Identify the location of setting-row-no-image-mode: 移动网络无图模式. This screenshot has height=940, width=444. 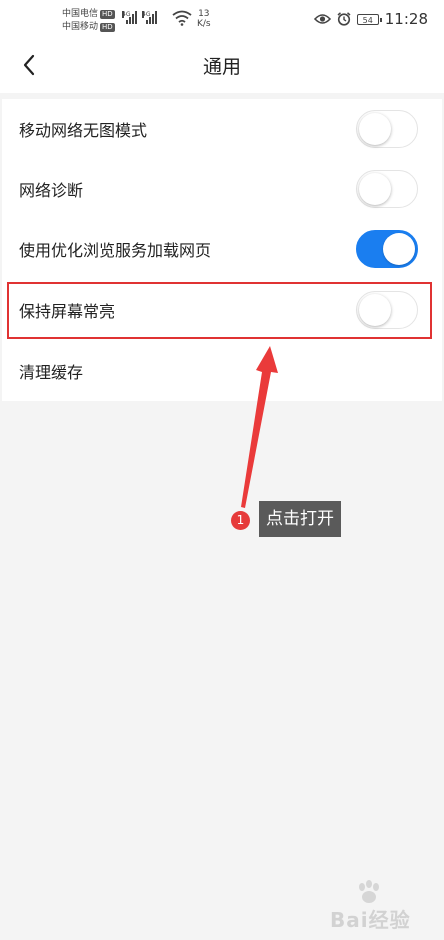
(222, 129).